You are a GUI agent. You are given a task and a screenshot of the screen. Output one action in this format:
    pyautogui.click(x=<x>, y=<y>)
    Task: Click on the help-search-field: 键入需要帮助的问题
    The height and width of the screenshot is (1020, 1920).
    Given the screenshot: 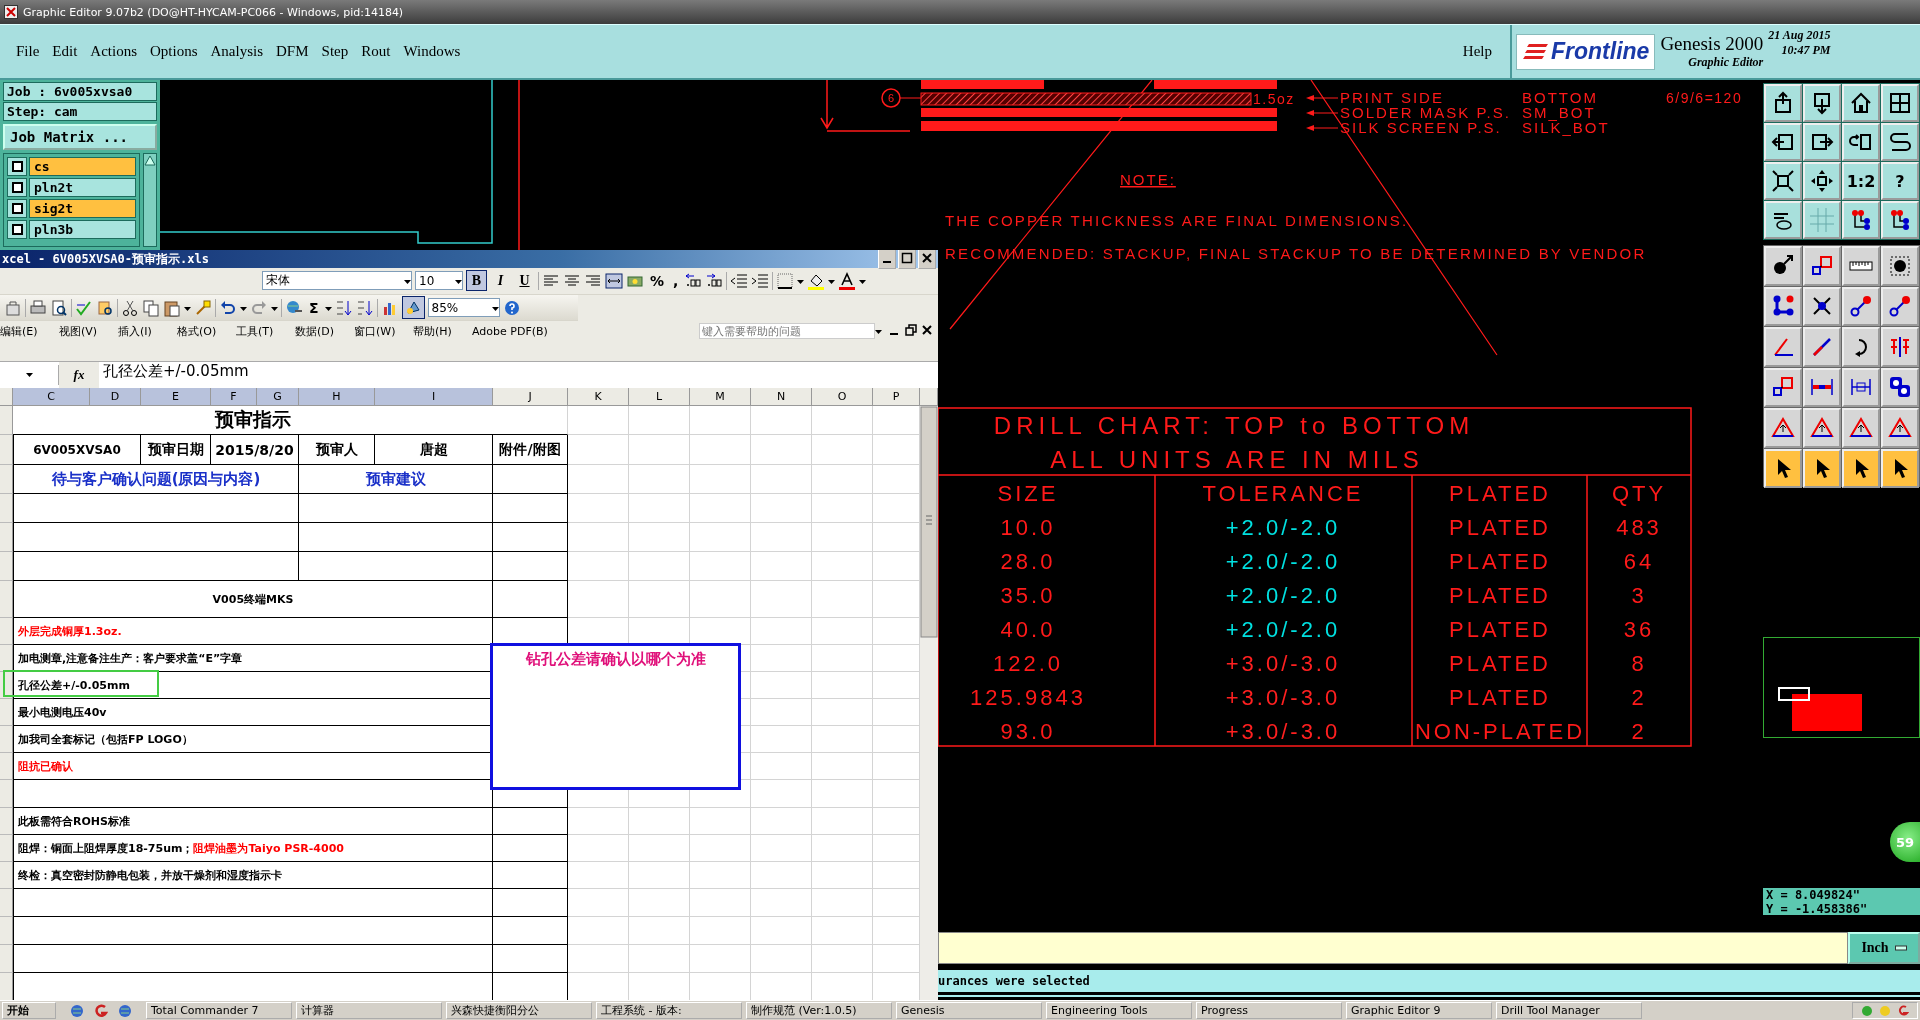 What is the action you would take?
    pyautogui.click(x=787, y=331)
    